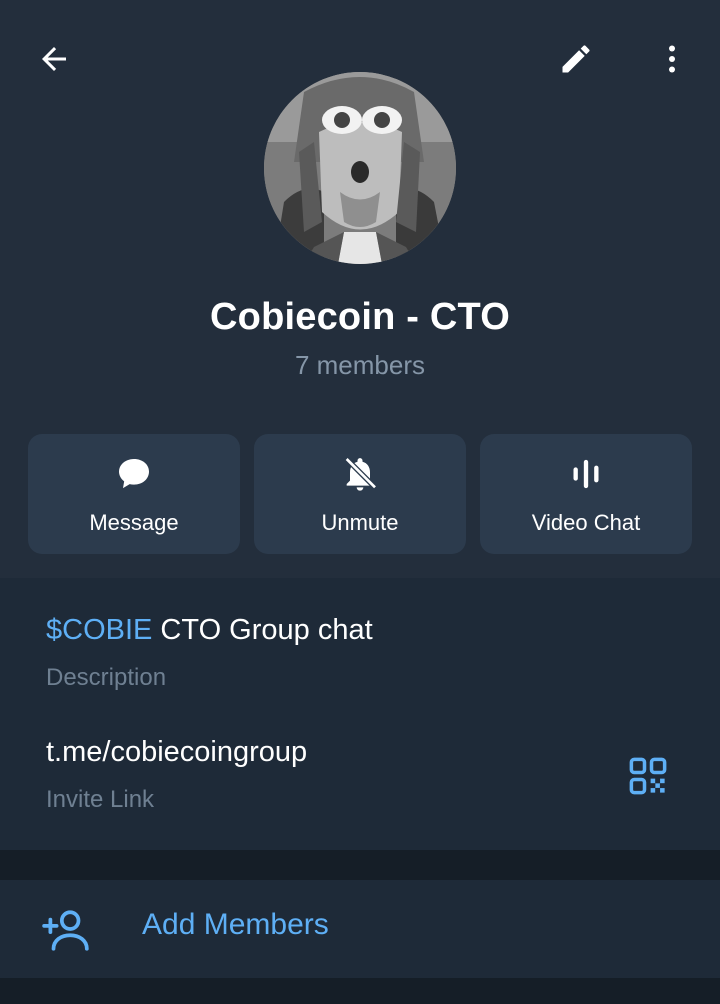  I want to click on group-avatar, so click(360, 168).